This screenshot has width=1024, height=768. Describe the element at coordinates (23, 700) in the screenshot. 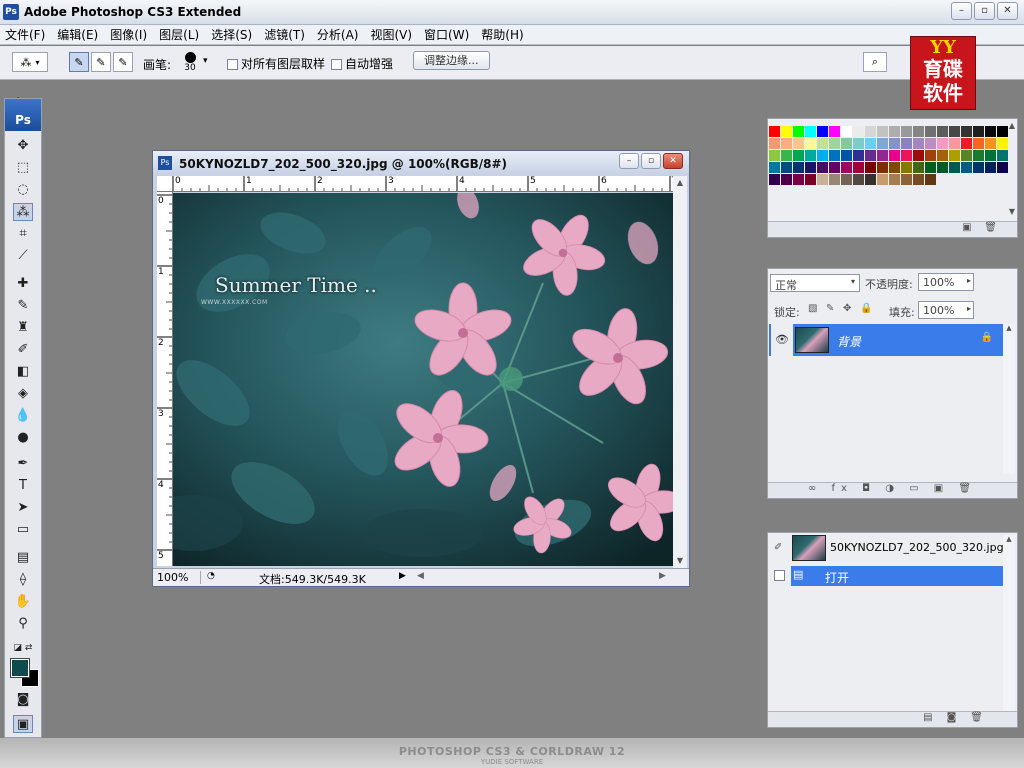

I see `quick-mask-icon: ◙` at that location.